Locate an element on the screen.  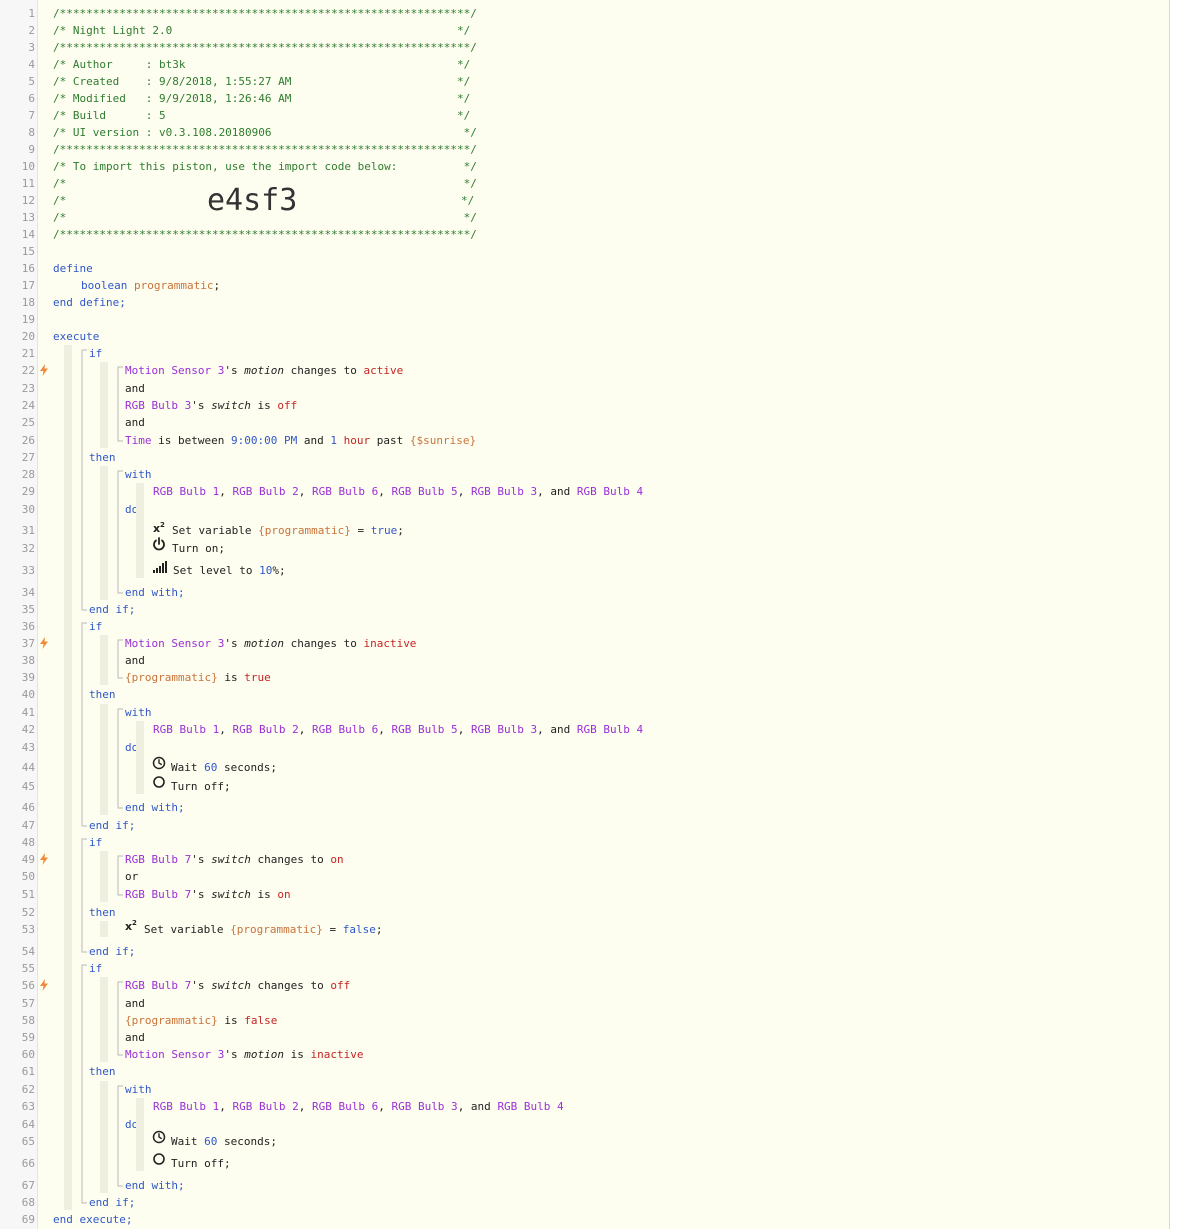
line-number: 34 is located at coordinates (28, 592).